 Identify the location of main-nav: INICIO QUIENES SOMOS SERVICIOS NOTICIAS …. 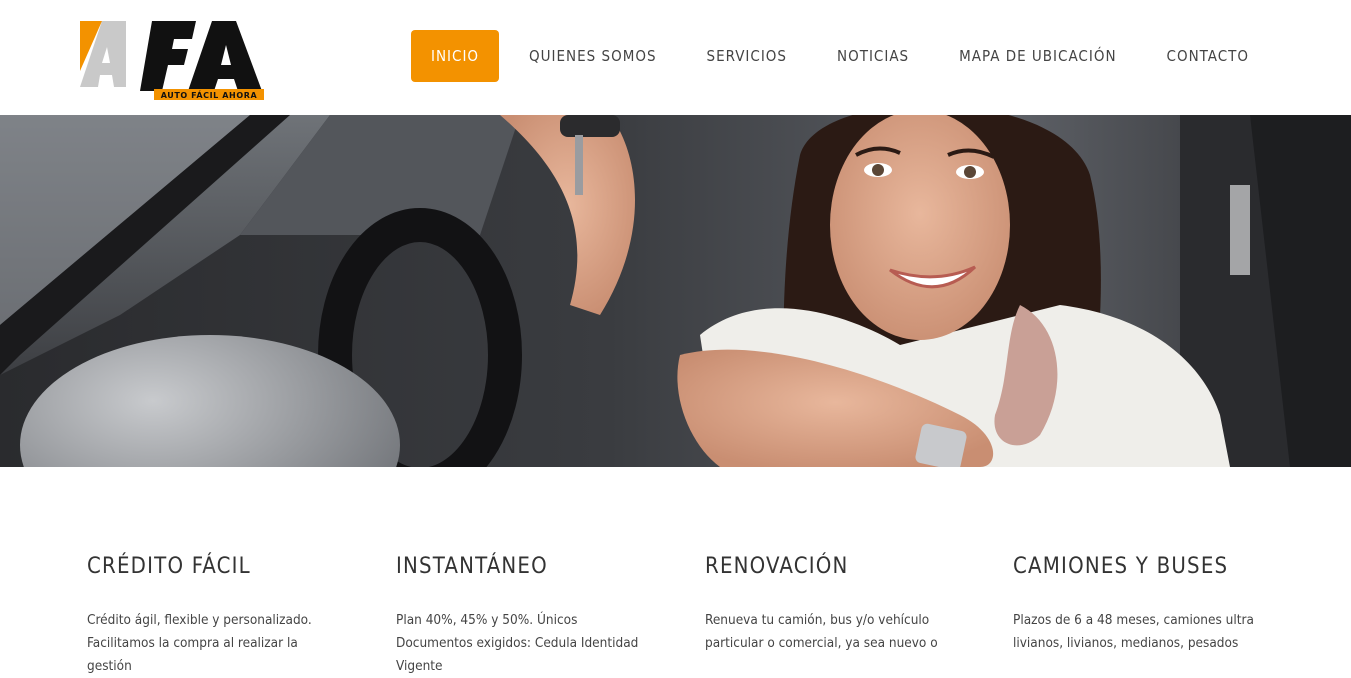
(835, 56).